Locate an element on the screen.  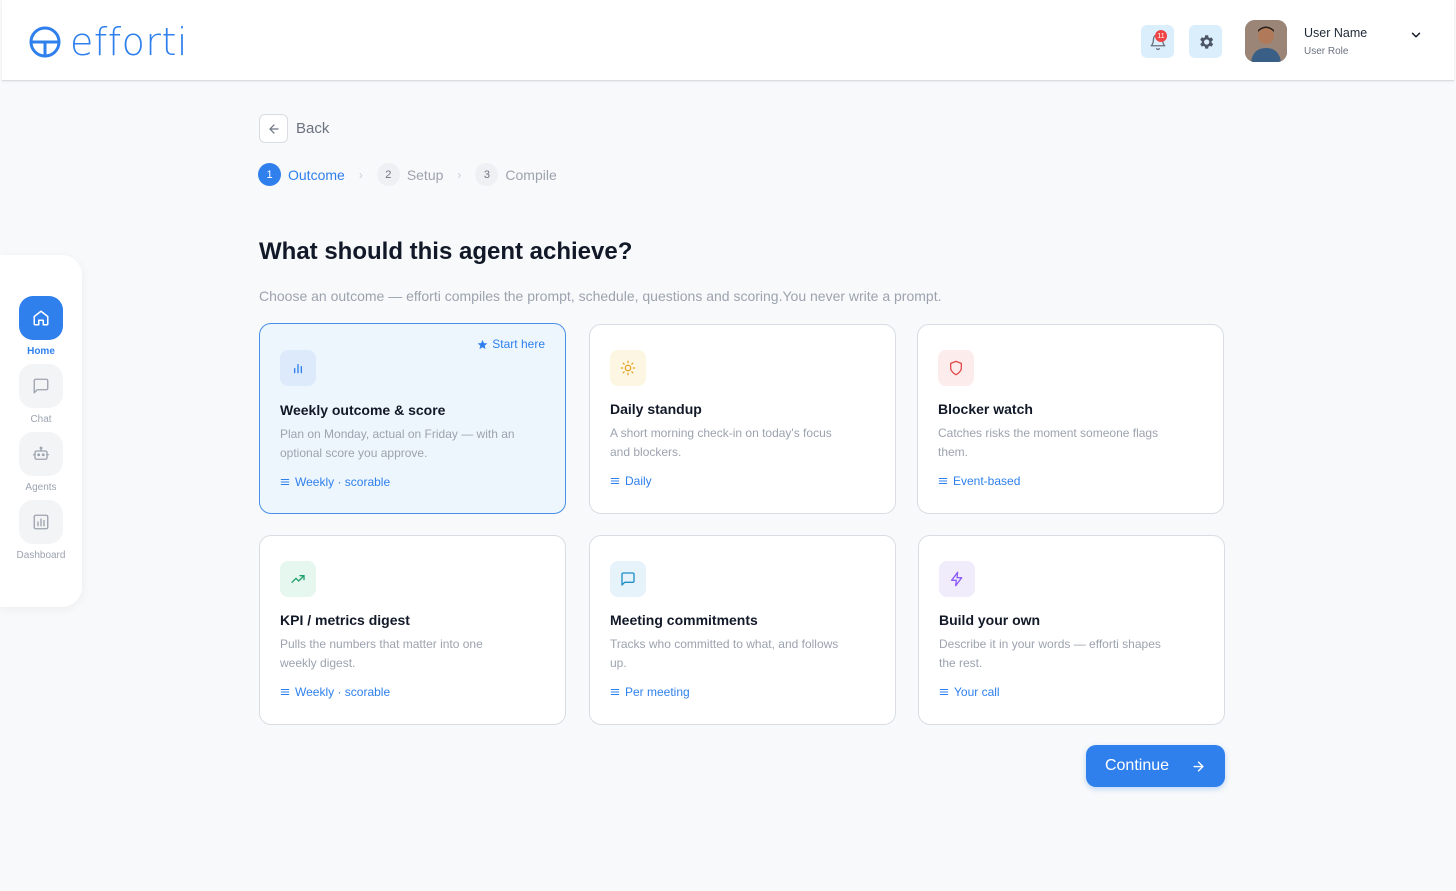
step-number: 2 is located at coordinates (388, 174).